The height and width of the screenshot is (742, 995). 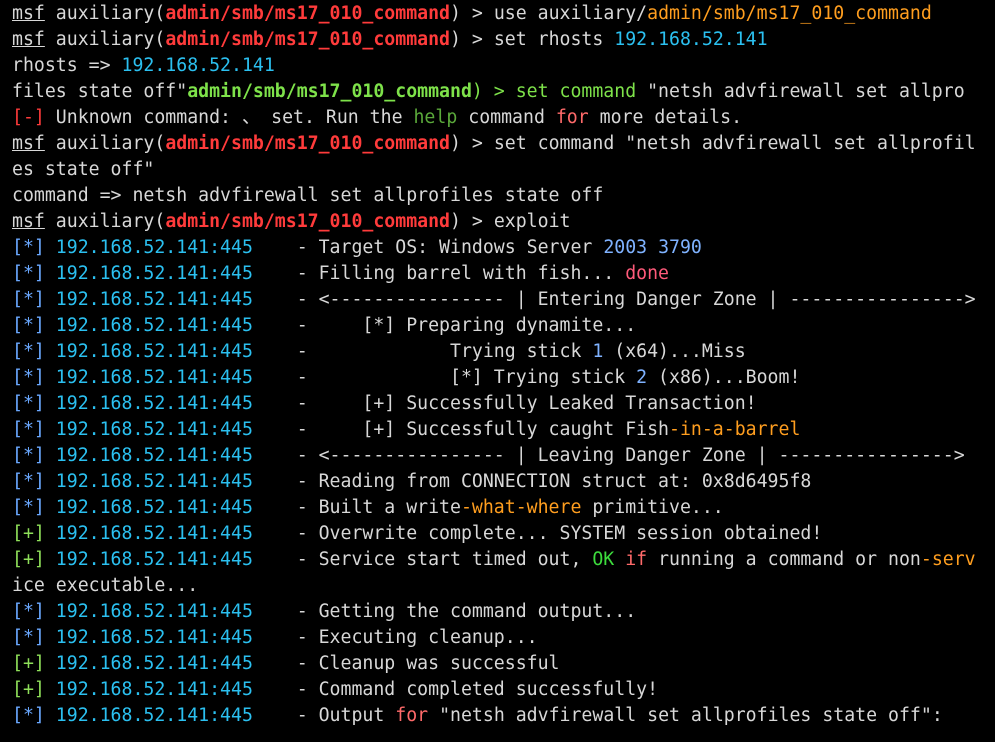 What do you see at coordinates (603, 559) in the screenshot?
I see `terminal-text-segment: OK` at bounding box center [603, 559].